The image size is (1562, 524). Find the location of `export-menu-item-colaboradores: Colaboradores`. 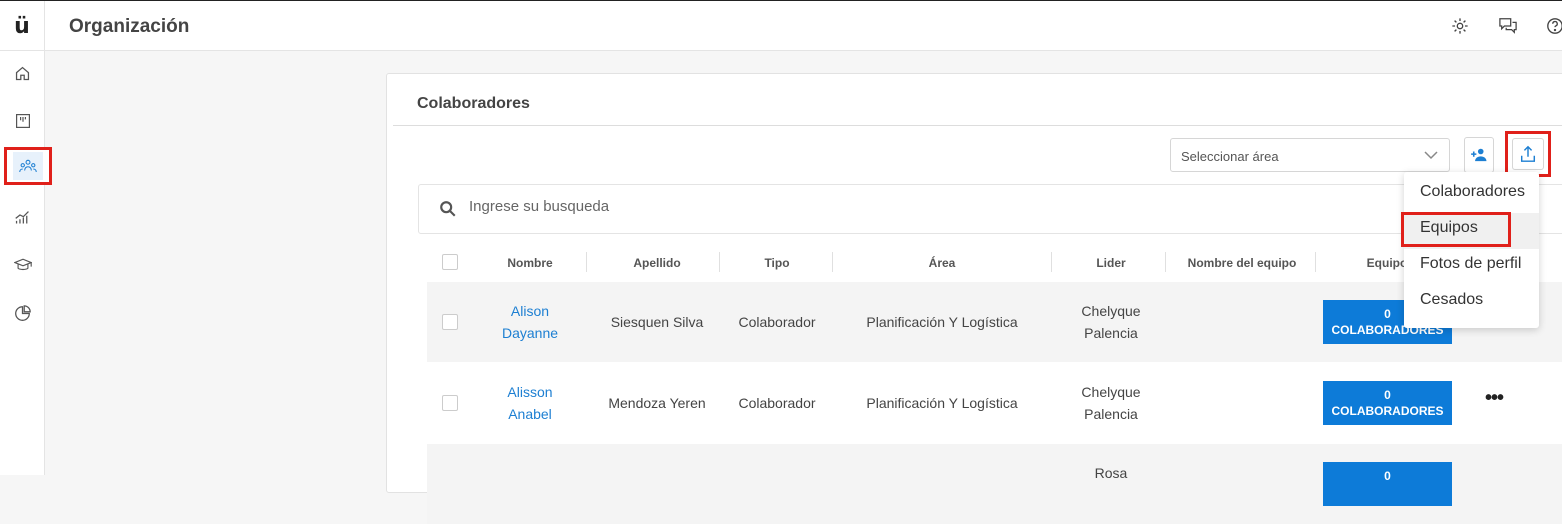

export-menu-item-colaboradores: Colaboradores is located at coordinates (1471, 195).